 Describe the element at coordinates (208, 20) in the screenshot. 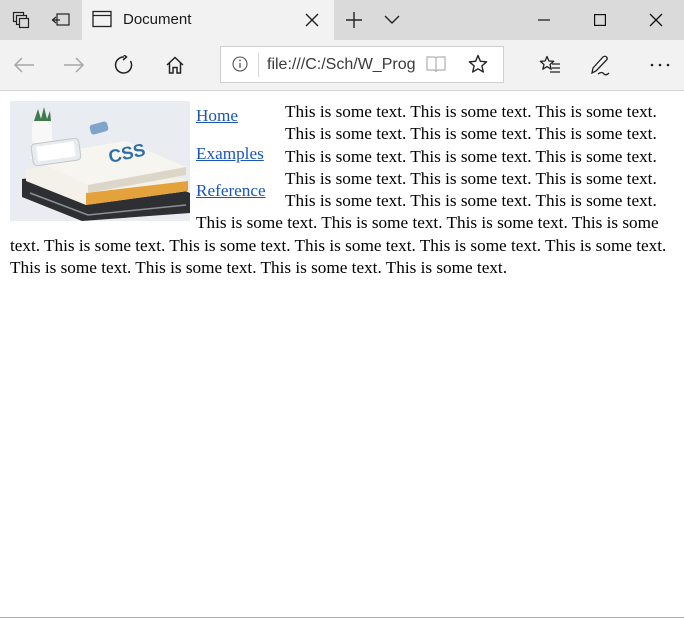

I see `tab-document: Document` at that location.